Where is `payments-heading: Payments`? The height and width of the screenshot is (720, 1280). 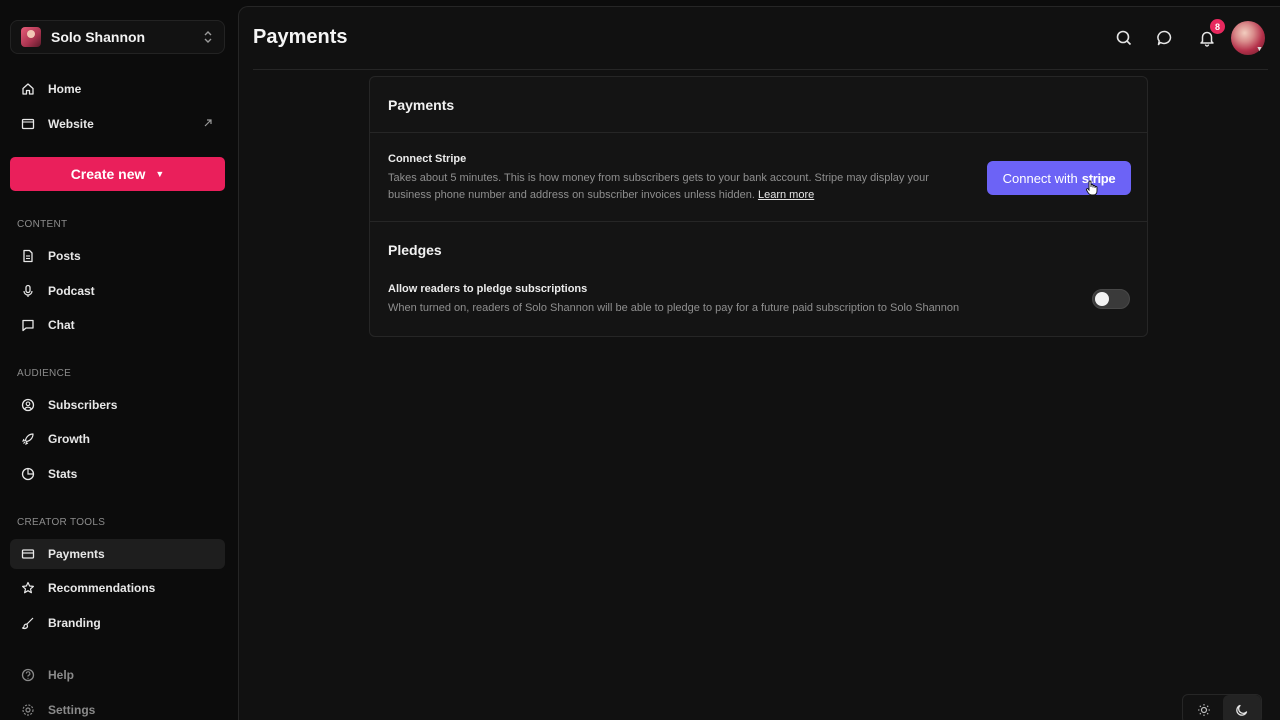
payments-heading: Payments is located at coordinates (421, 105).